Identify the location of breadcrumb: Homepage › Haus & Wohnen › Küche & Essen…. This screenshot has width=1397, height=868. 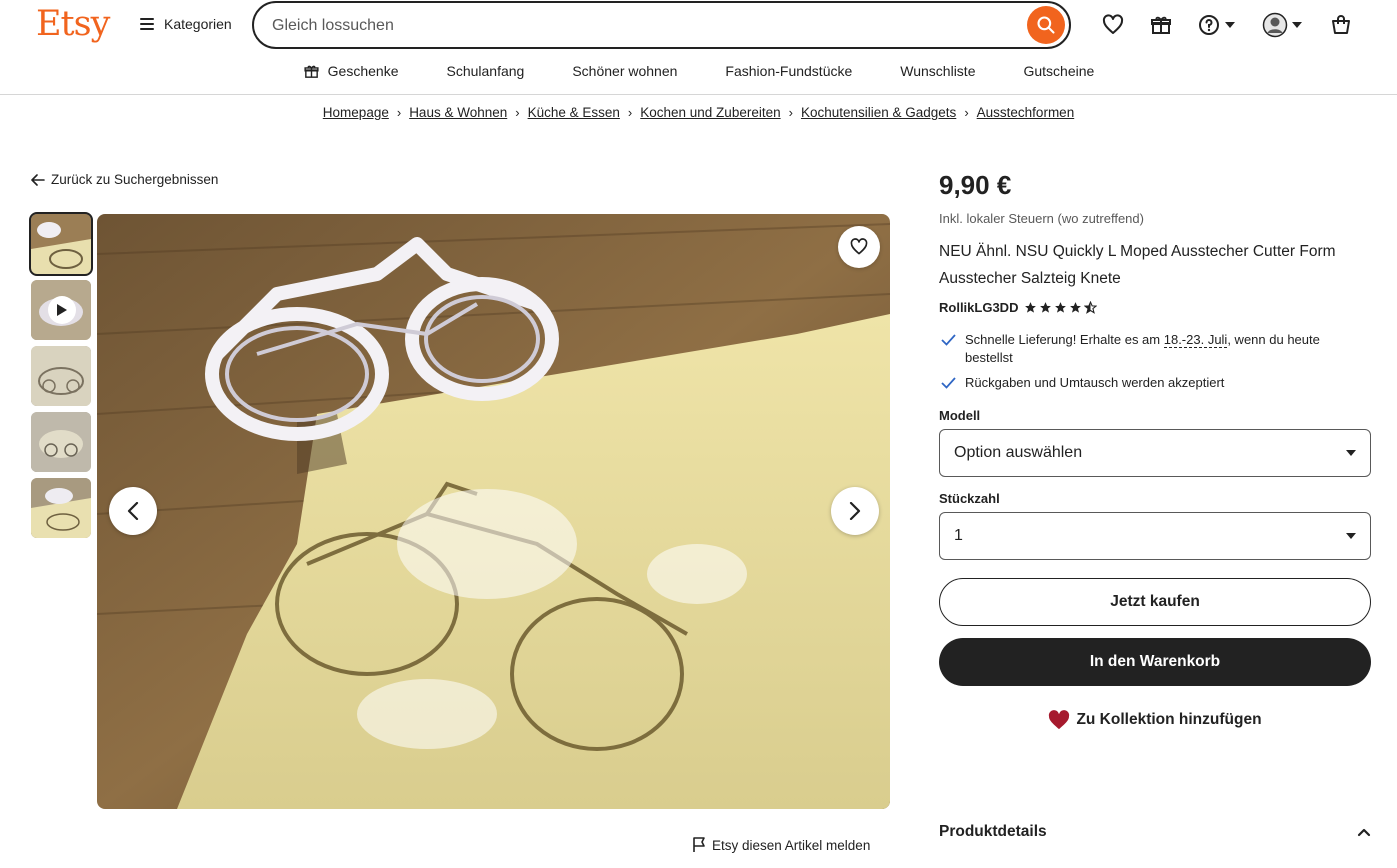
(698, 112).